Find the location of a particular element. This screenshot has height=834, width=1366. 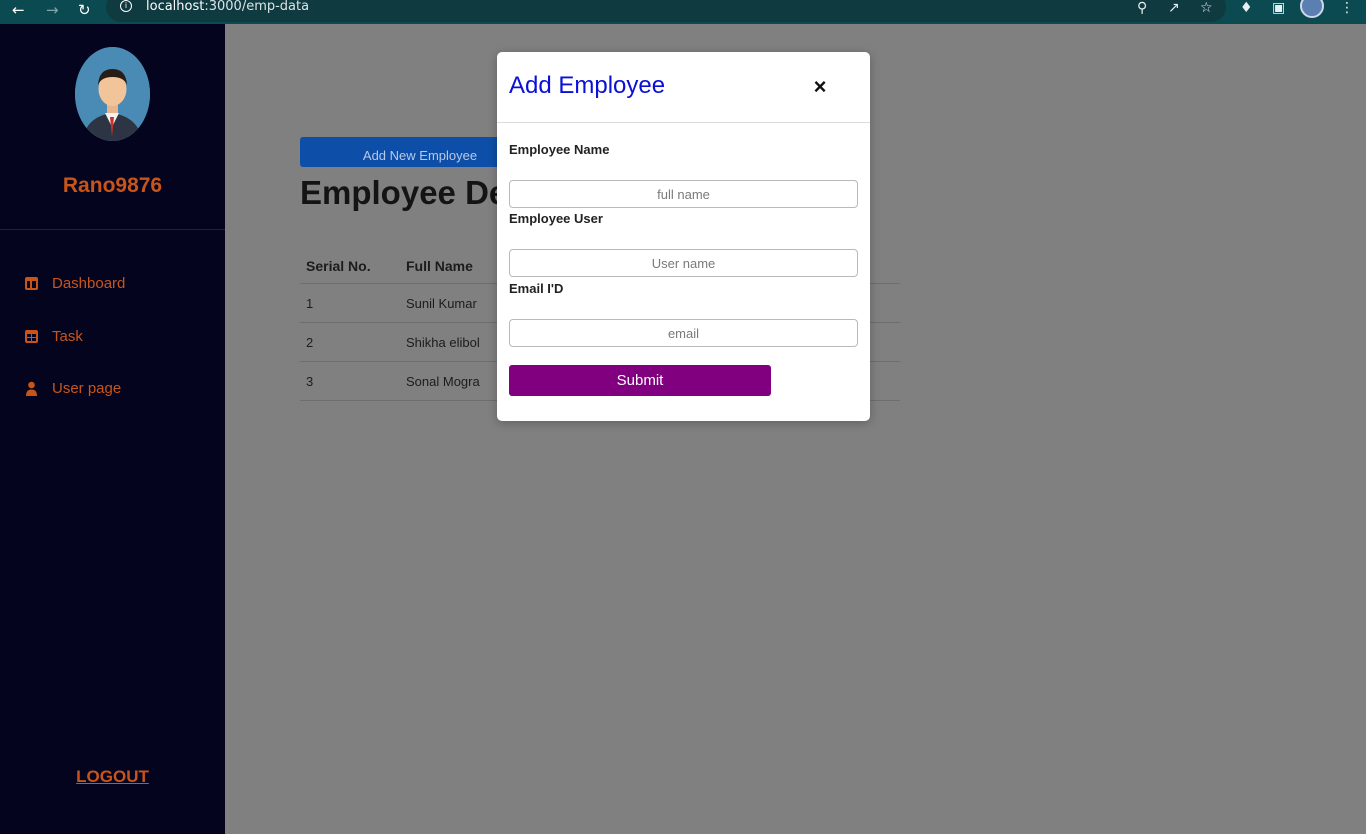

serial-cell: 3 is located at coordinates (310, 381).